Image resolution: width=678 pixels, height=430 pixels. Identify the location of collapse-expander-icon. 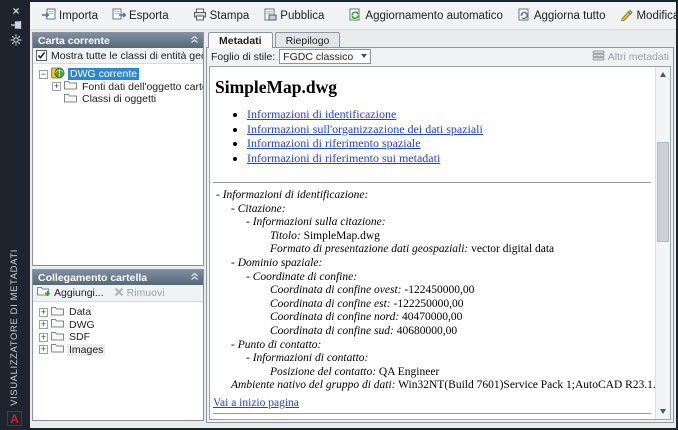
(43, 74).